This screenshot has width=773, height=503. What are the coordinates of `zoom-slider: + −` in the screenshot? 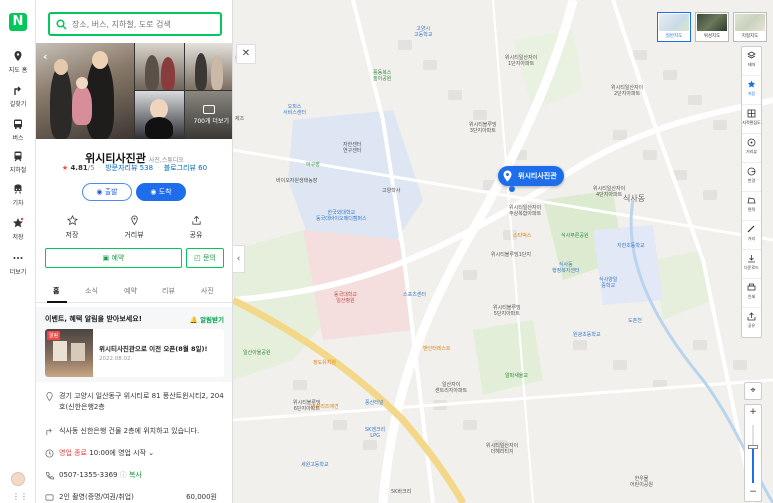 It's located at (753, 453).